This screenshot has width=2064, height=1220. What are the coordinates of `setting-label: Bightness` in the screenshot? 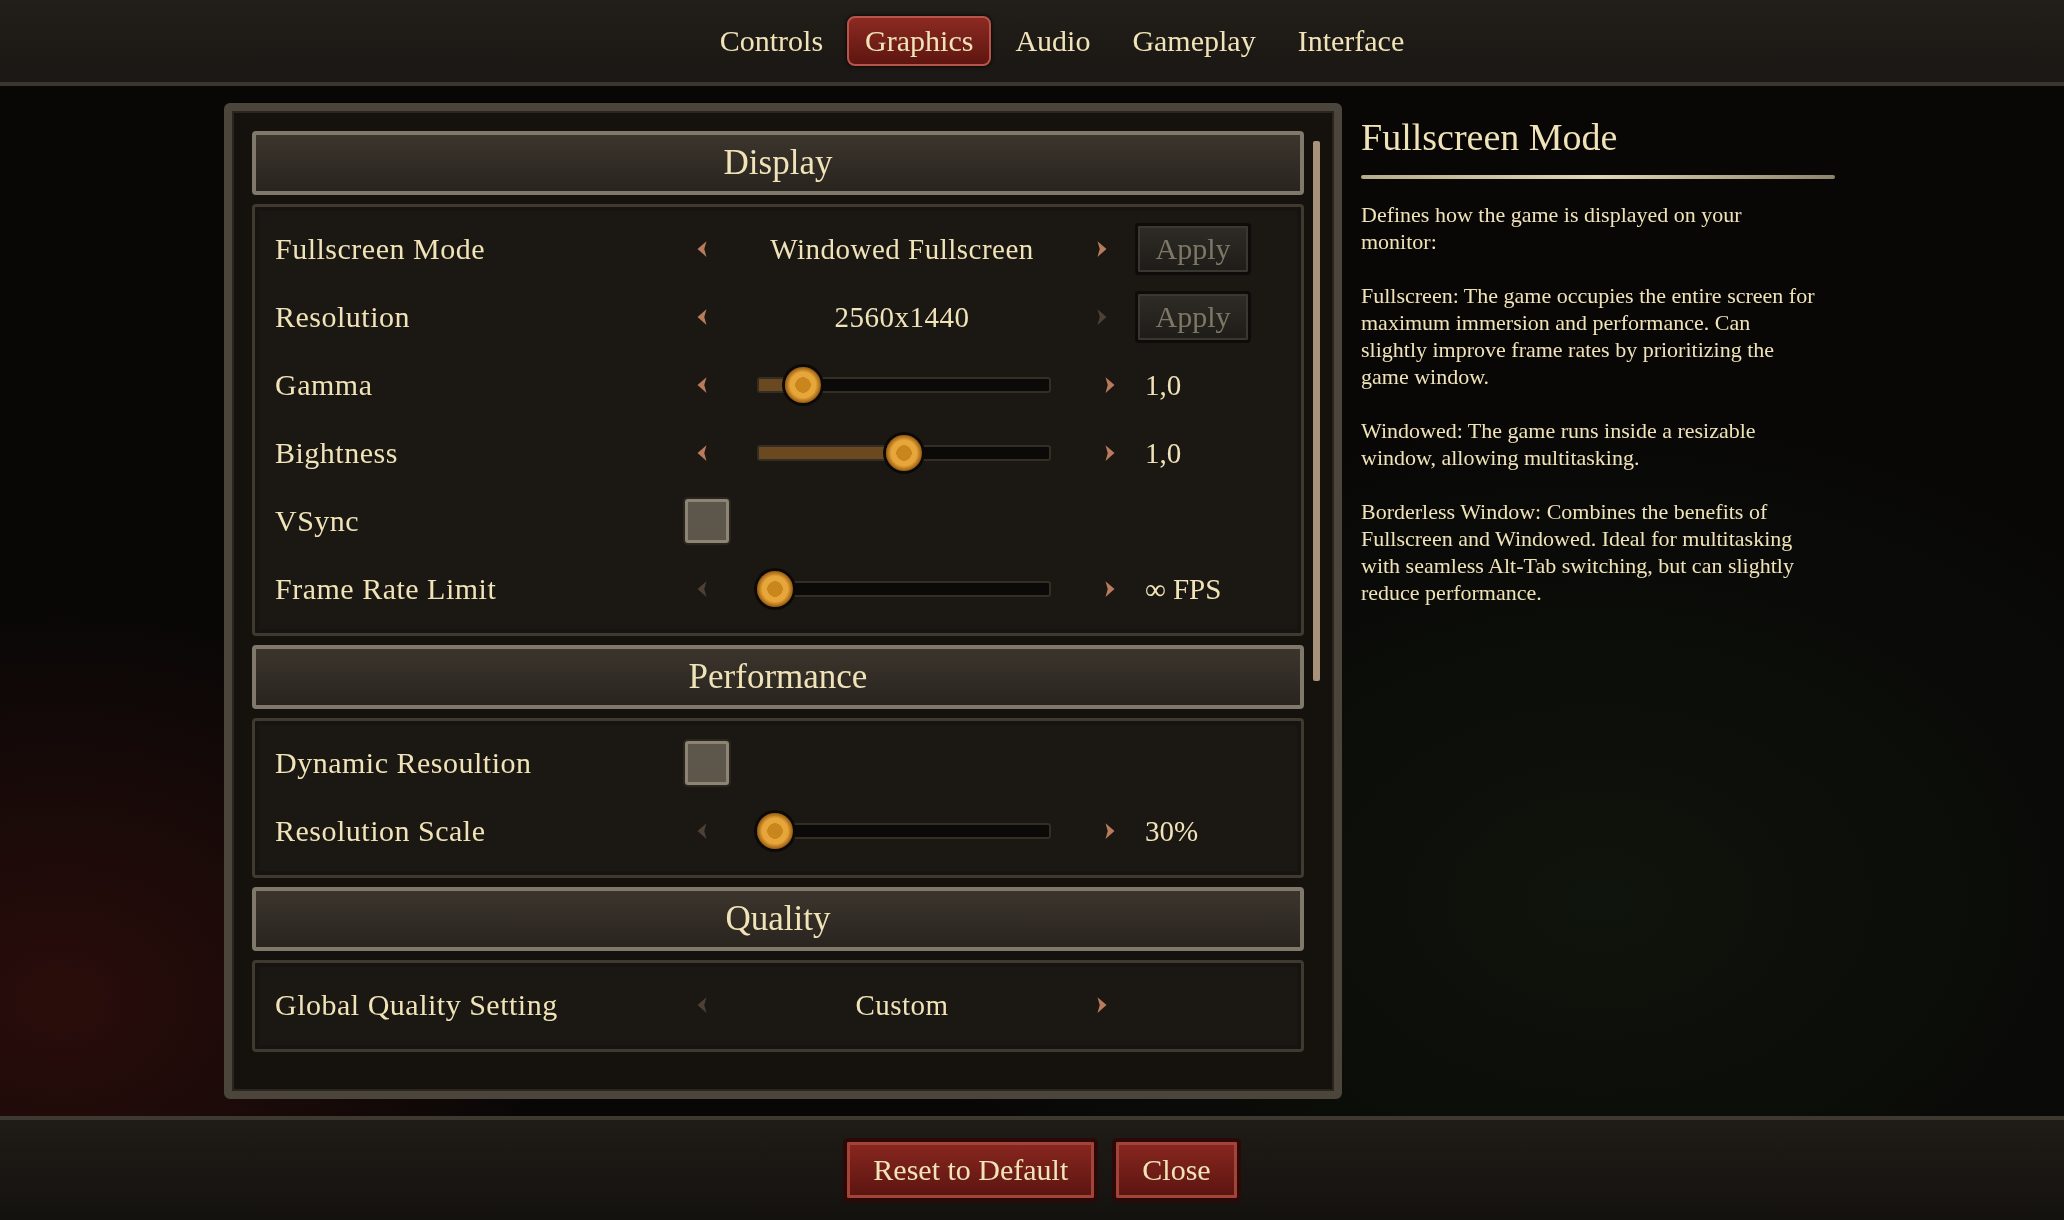 It's located at (337, 453).